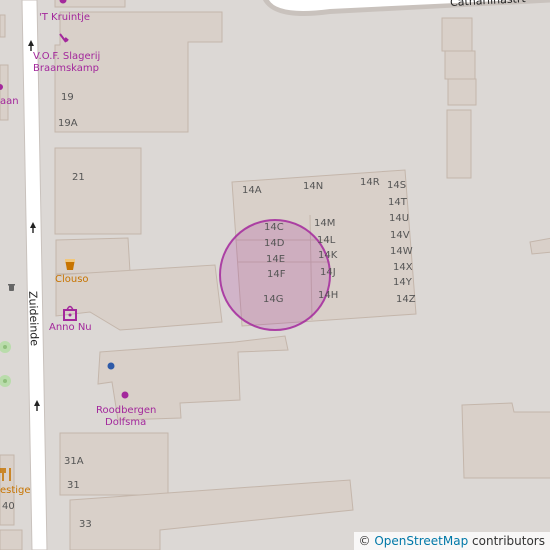 Image resolution: width=550 pixels, height=550 pixels. Describe the element at coordinates (273, 299) in the screenshot. I see `house-number: 14G` at that location.